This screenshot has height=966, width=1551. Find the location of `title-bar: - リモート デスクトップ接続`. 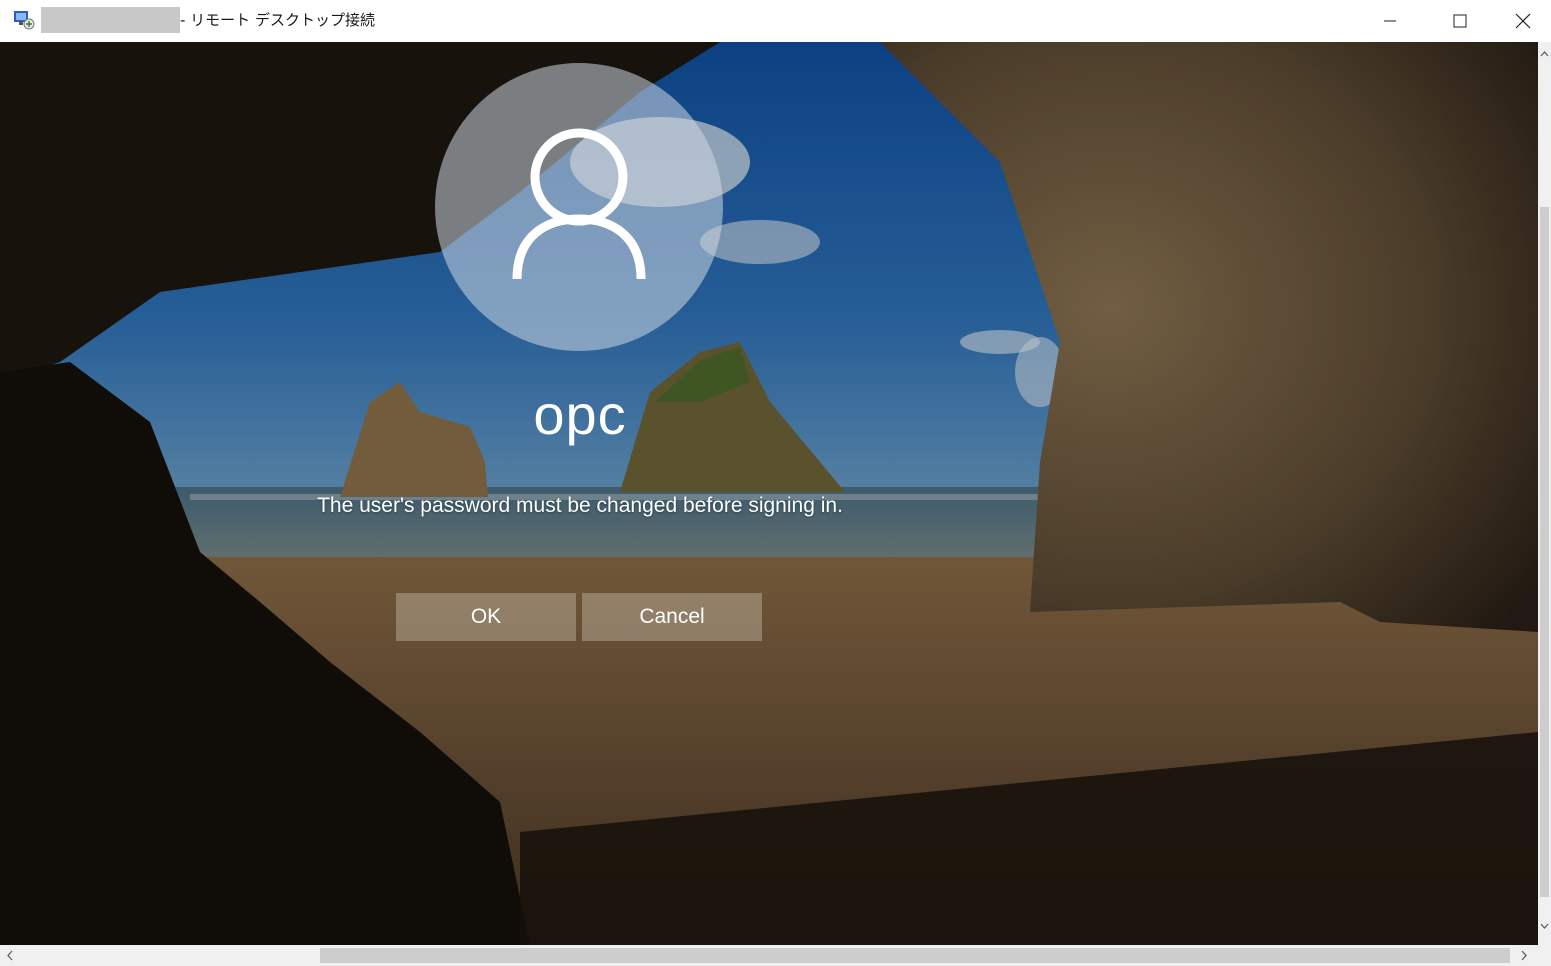

title-bar: - リモート デスクトップ接続 is located at coordinates (775, 21).